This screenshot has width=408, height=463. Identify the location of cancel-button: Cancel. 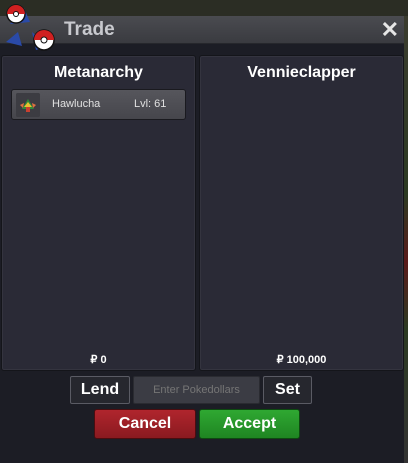
(145, 424).